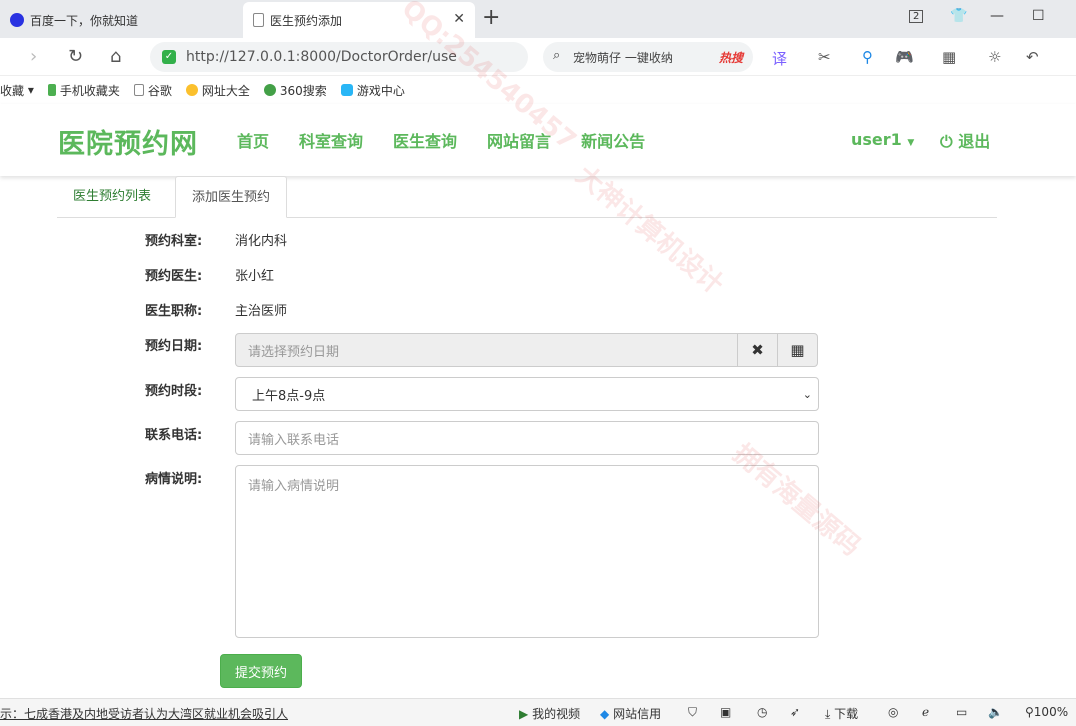 This screenshot has height=726, width=1076. Describe the element at coordinates (112, 197) in the screenshot. I see `tab-order-list: 医生预约列表` at that location.